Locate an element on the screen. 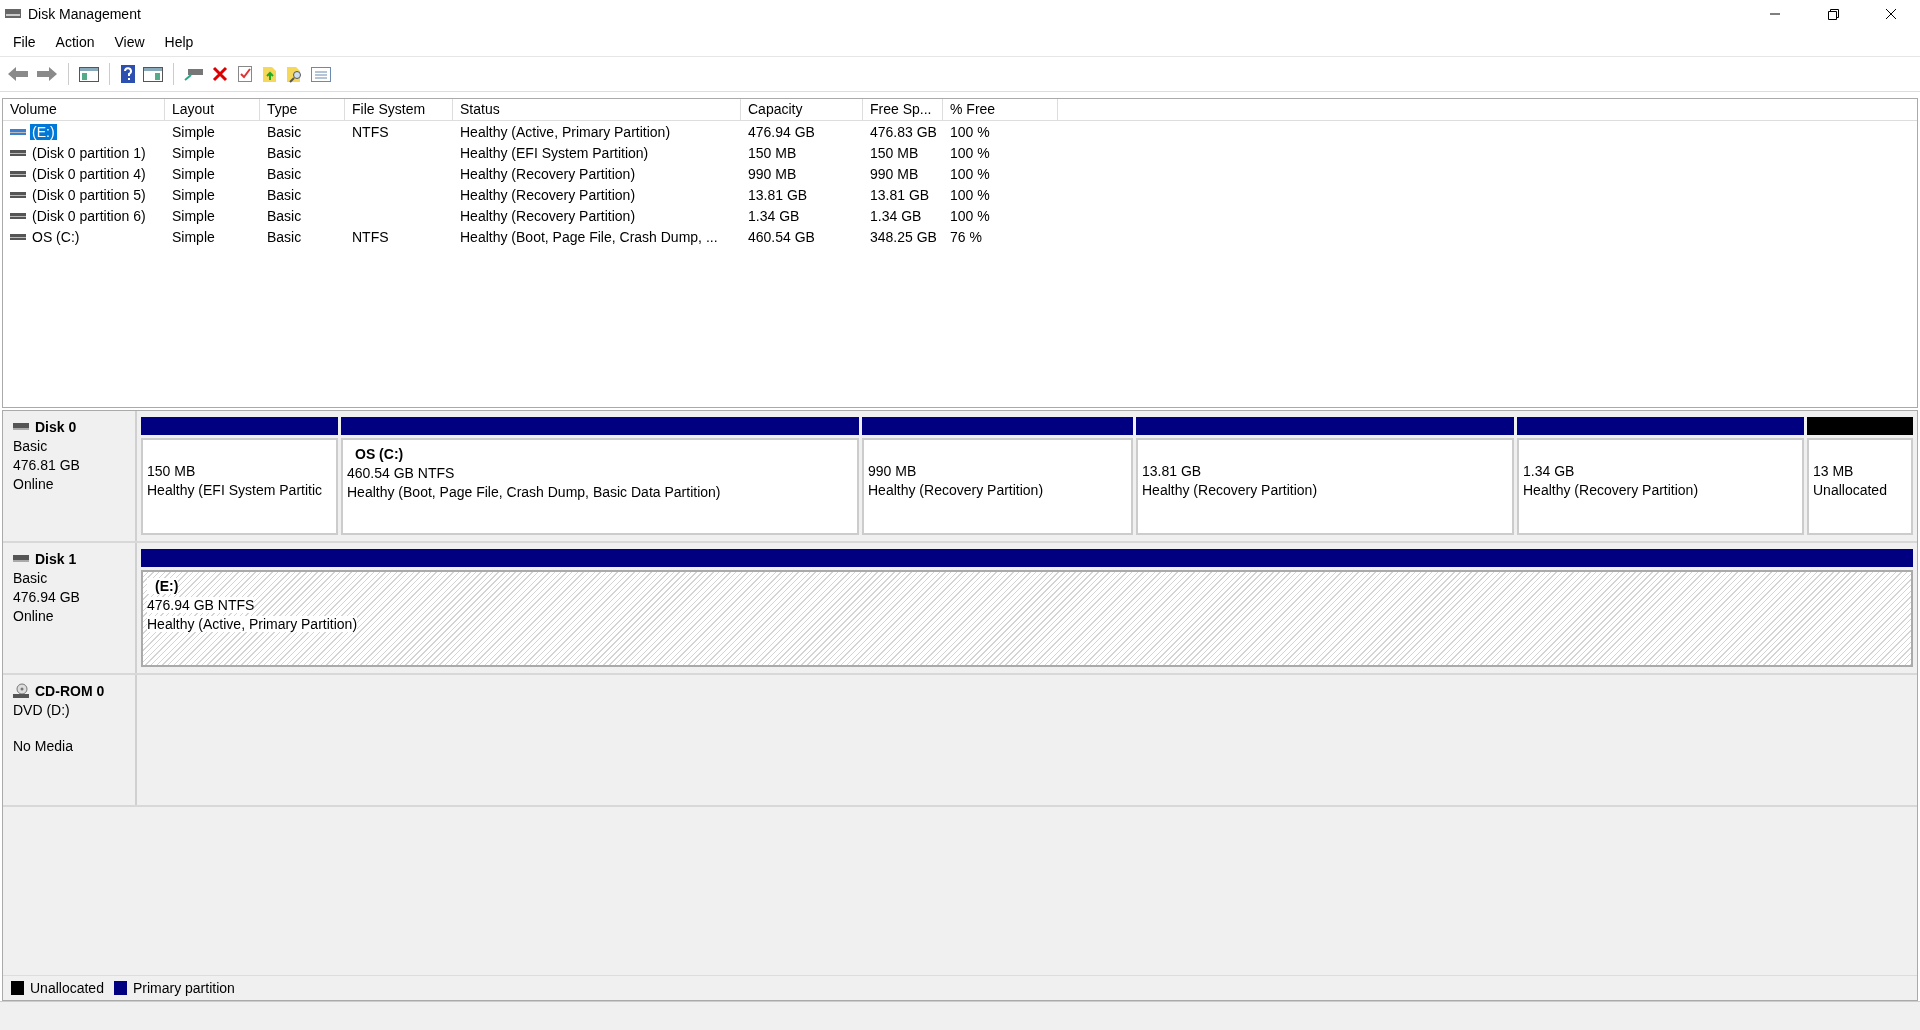  partition-block: 13.81 GB Healthy (Recovery Partition) is located at coordinates (1325, 486).